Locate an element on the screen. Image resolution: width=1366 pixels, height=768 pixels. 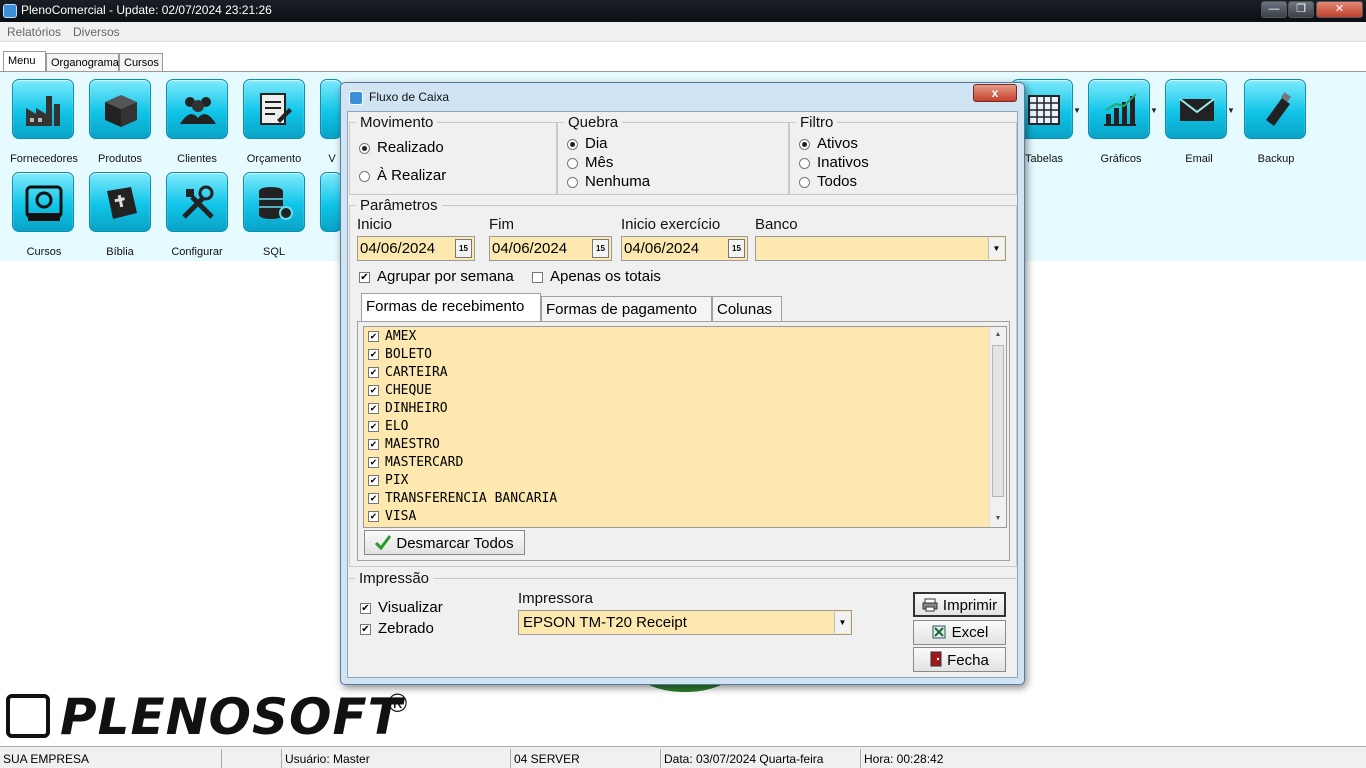
dialog-title: Fluxo de Caixa is located at coordinates (409, 97).